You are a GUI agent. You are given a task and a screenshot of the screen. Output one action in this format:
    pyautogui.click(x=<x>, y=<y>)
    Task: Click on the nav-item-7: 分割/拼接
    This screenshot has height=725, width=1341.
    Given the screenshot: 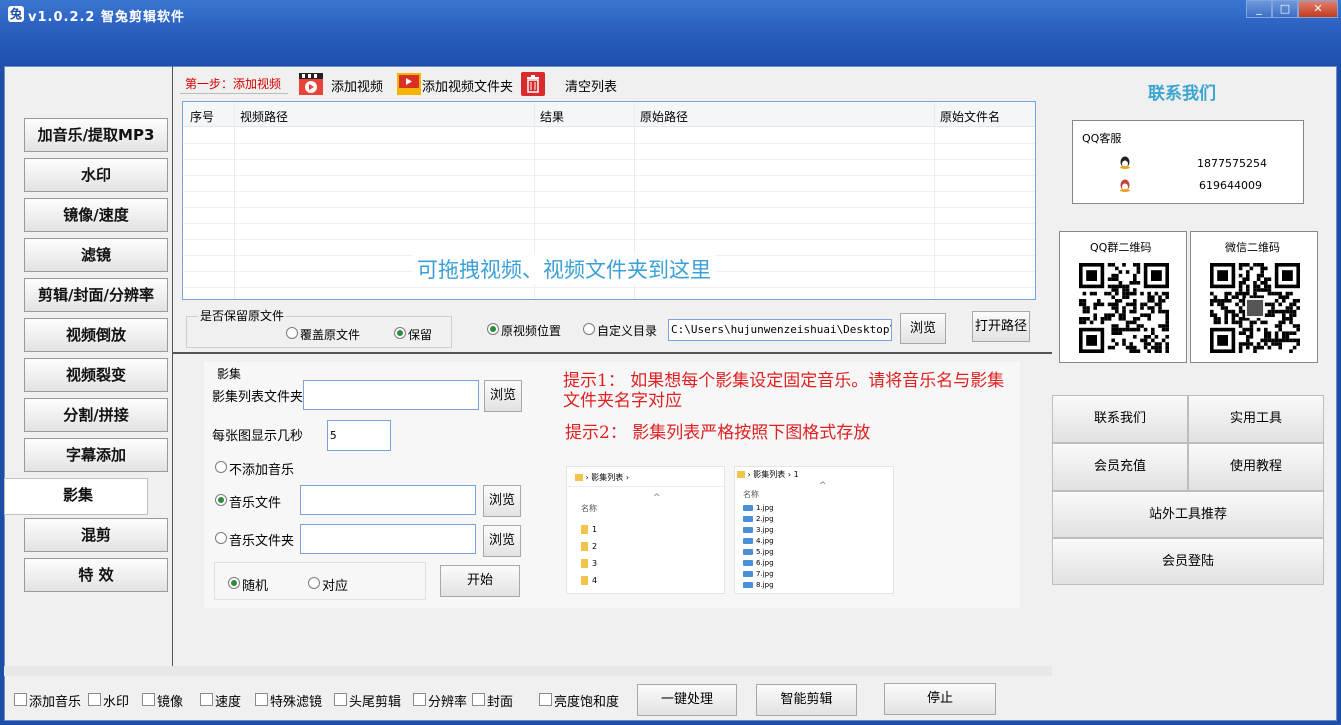 What is the action you would take?
    pyautogui.click(x=96, y=415)
    